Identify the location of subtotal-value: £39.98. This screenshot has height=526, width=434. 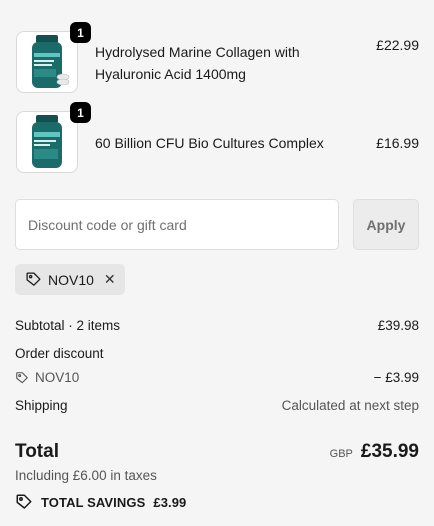
(398, 325).